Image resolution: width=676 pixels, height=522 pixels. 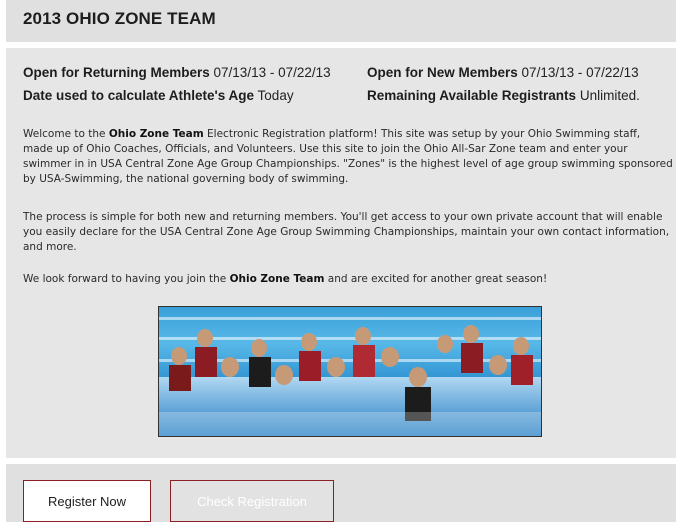 What do you see at coordinates (275, 95) in the screenshot?
I see `age-calc-value: Today` at bounding box center [275, 95].